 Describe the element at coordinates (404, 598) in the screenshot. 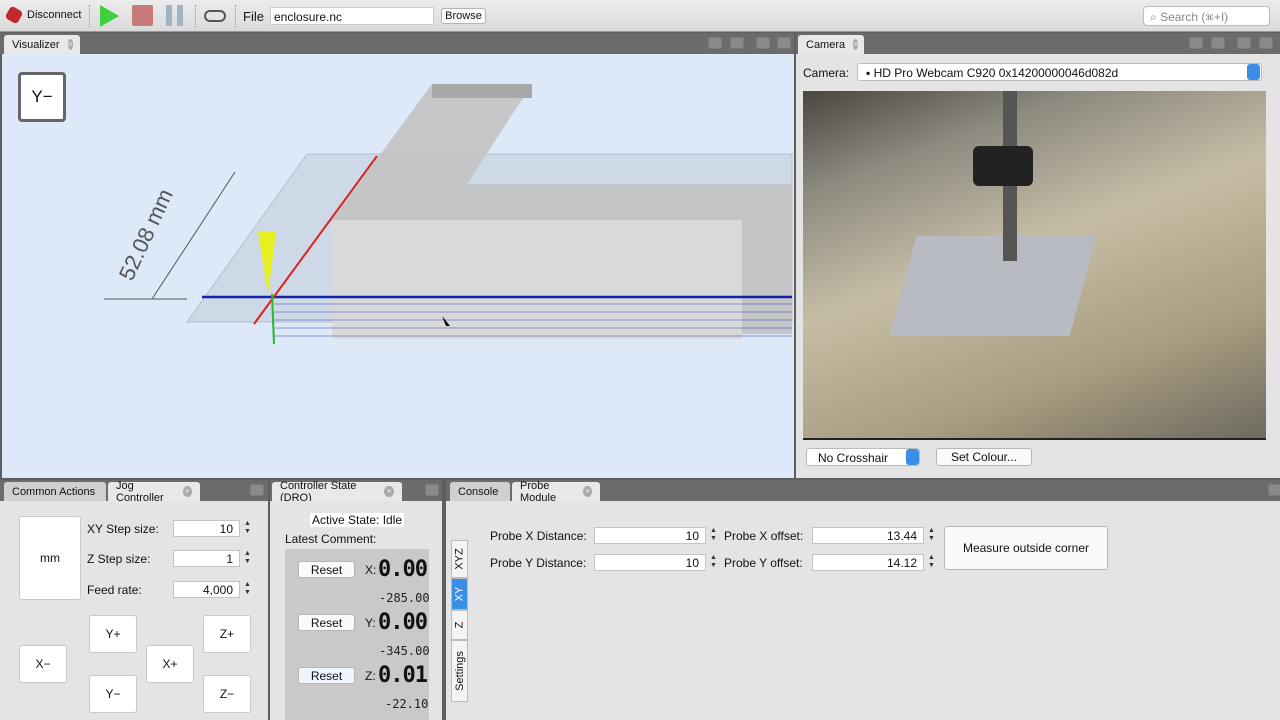

I see `x-machine-position: -285.00` at that location.